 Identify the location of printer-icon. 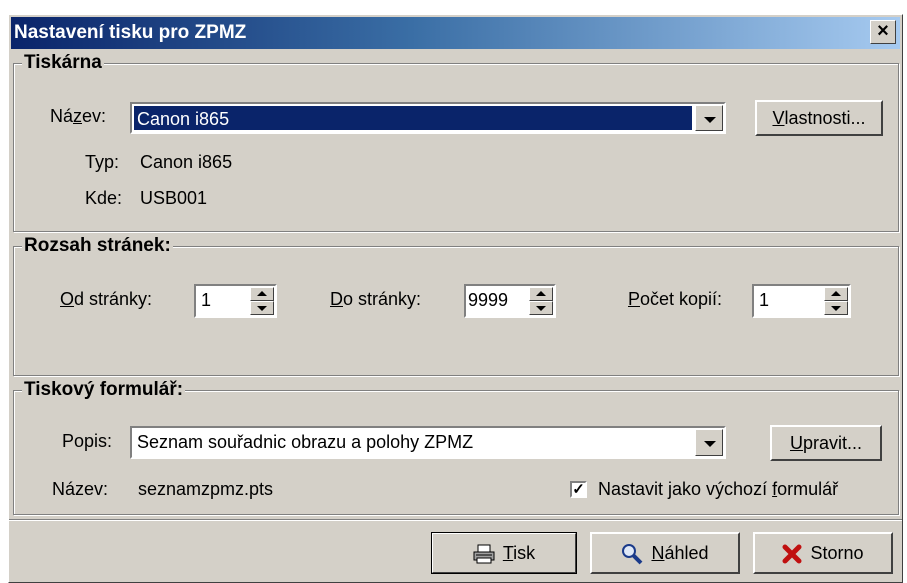
(484, 554).